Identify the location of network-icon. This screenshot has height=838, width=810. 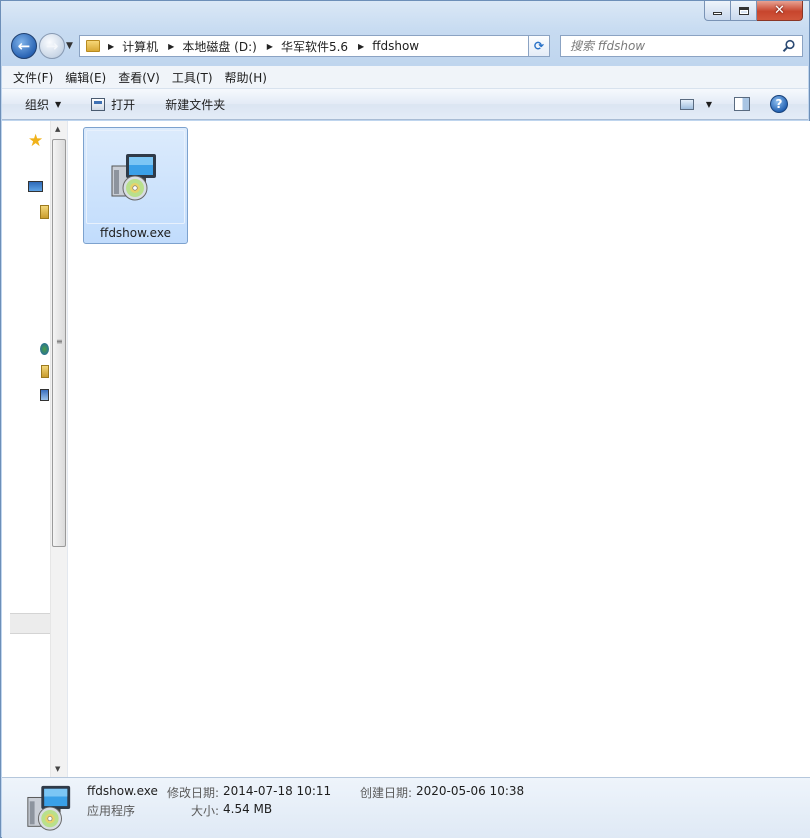
(44, 395).